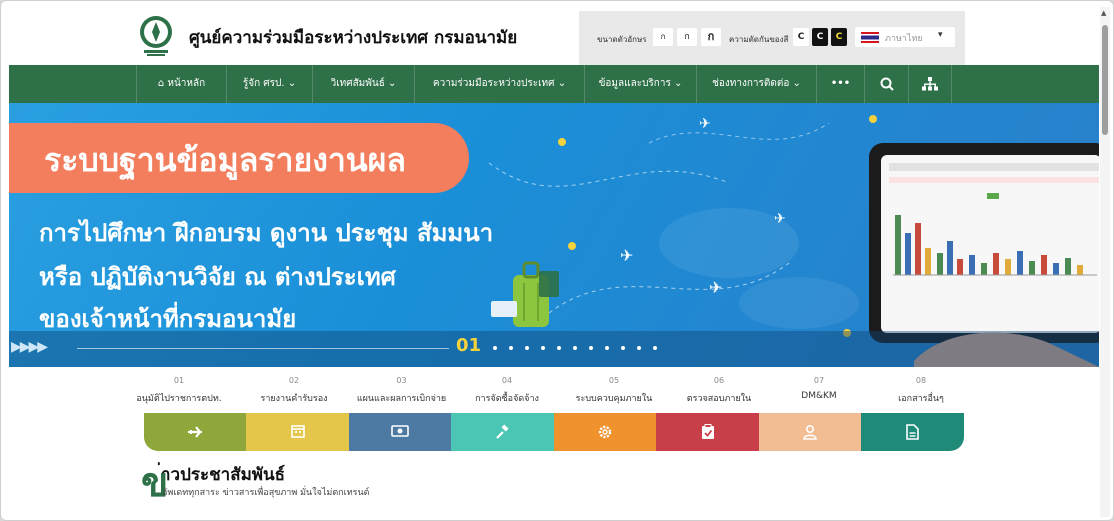  Describe the element at coordinates (940, 35) in the screenshot. I see `caret-down-icon: ▾` at that location.